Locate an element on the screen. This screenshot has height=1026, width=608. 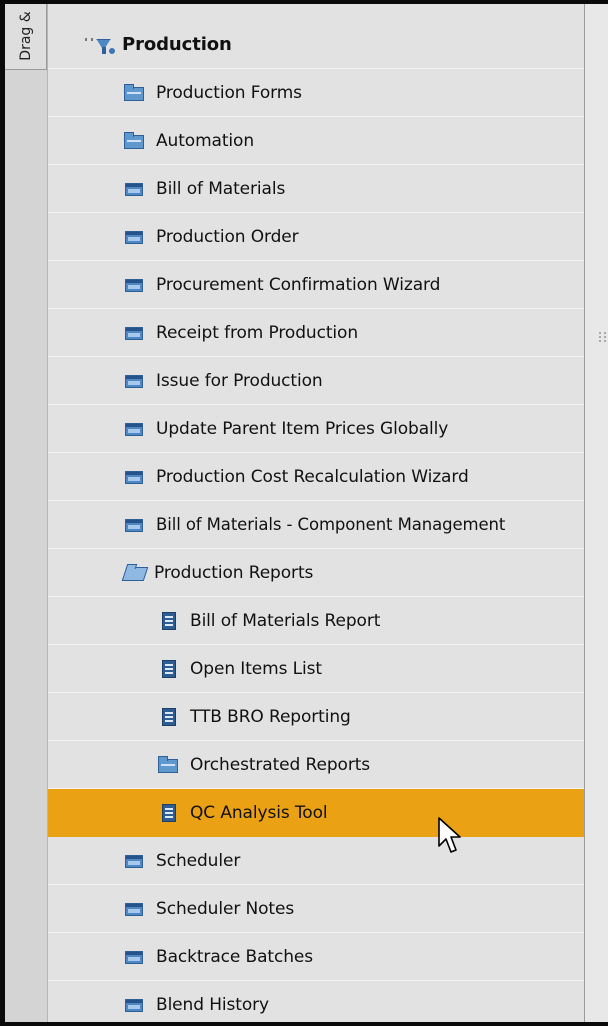
tree-node-blend-history: Blend History is located at coordinates (316, 1001).